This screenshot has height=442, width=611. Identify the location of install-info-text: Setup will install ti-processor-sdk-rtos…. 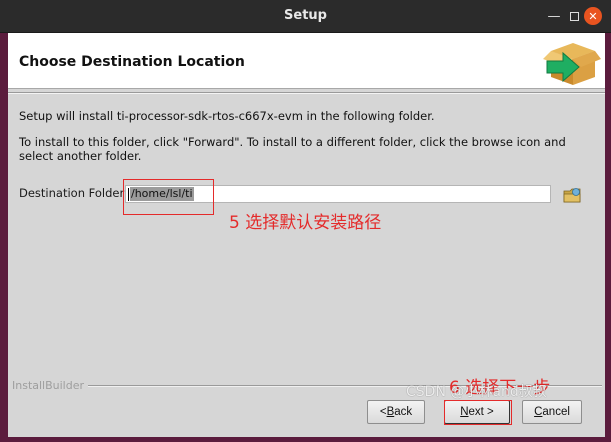
(227, 116).